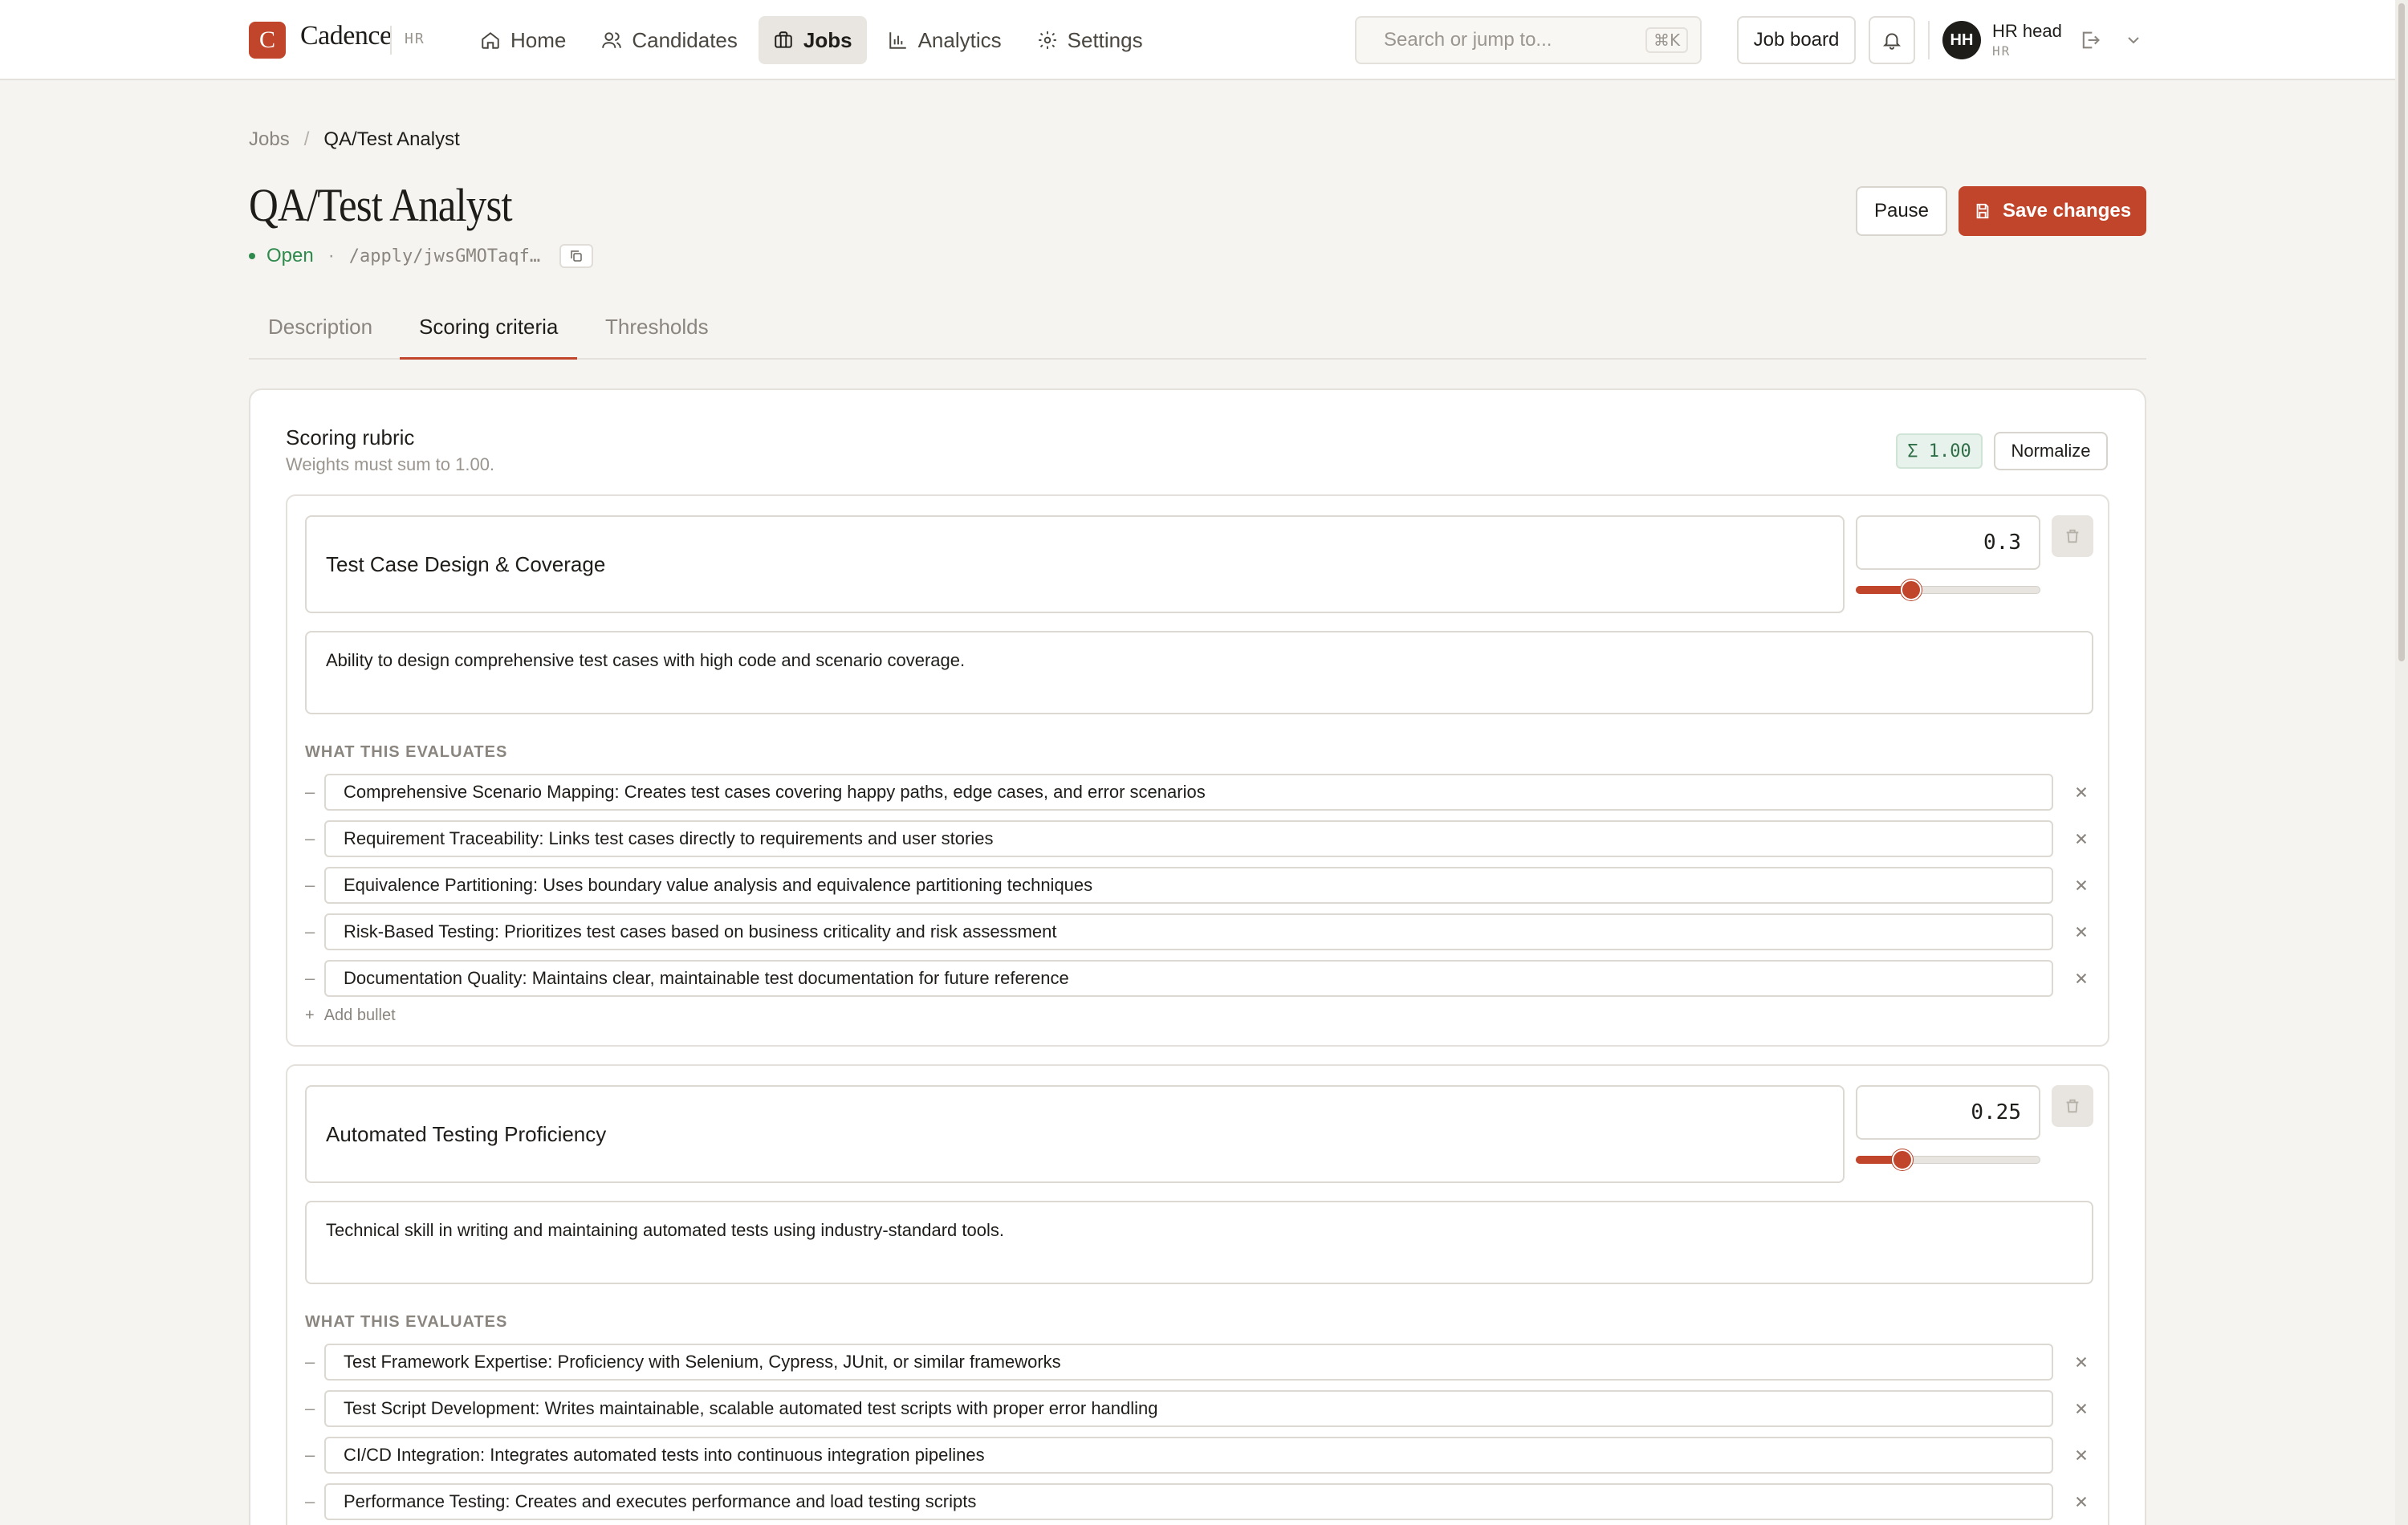 The height and width of the screenshot is (1525, 2408). I want to click on app-name: Cadence, so click(346, 36).